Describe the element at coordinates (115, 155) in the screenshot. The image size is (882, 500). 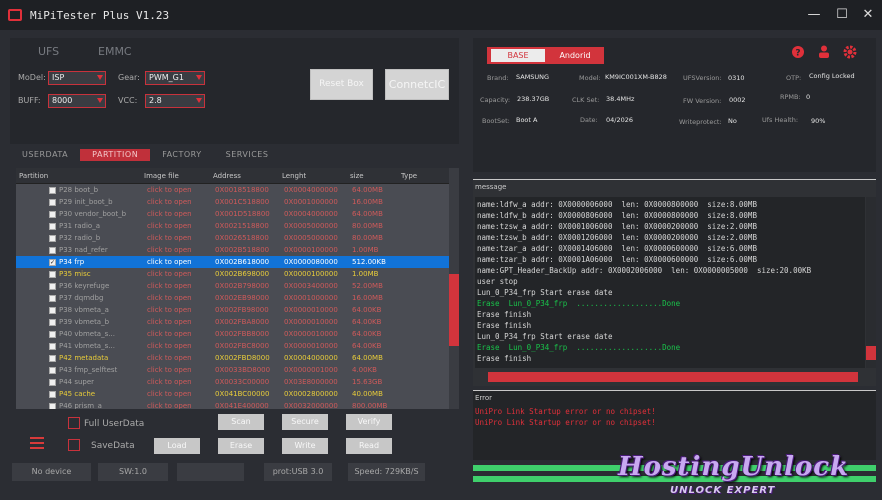
I see `tab-partition: PARTITION` at that location.